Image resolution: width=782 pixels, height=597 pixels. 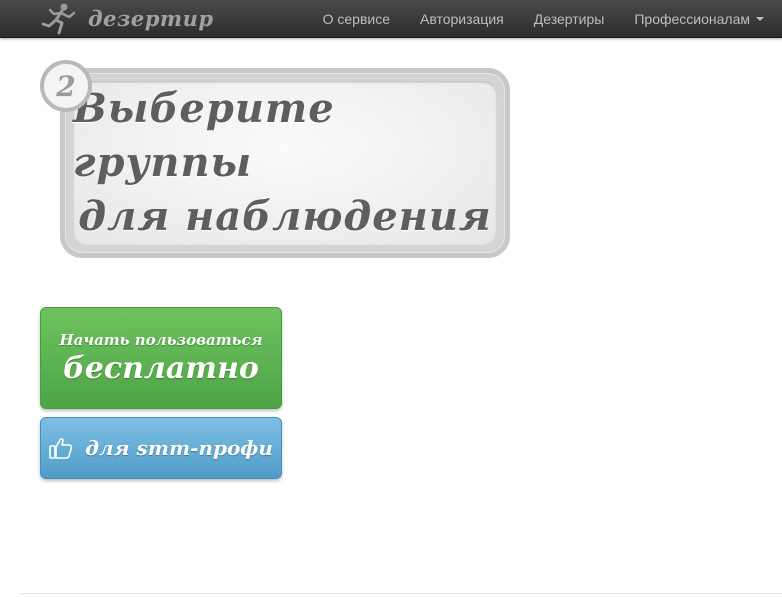 I want to click on step-heading-line1: Выберите группы, so click(x=204, y=135).